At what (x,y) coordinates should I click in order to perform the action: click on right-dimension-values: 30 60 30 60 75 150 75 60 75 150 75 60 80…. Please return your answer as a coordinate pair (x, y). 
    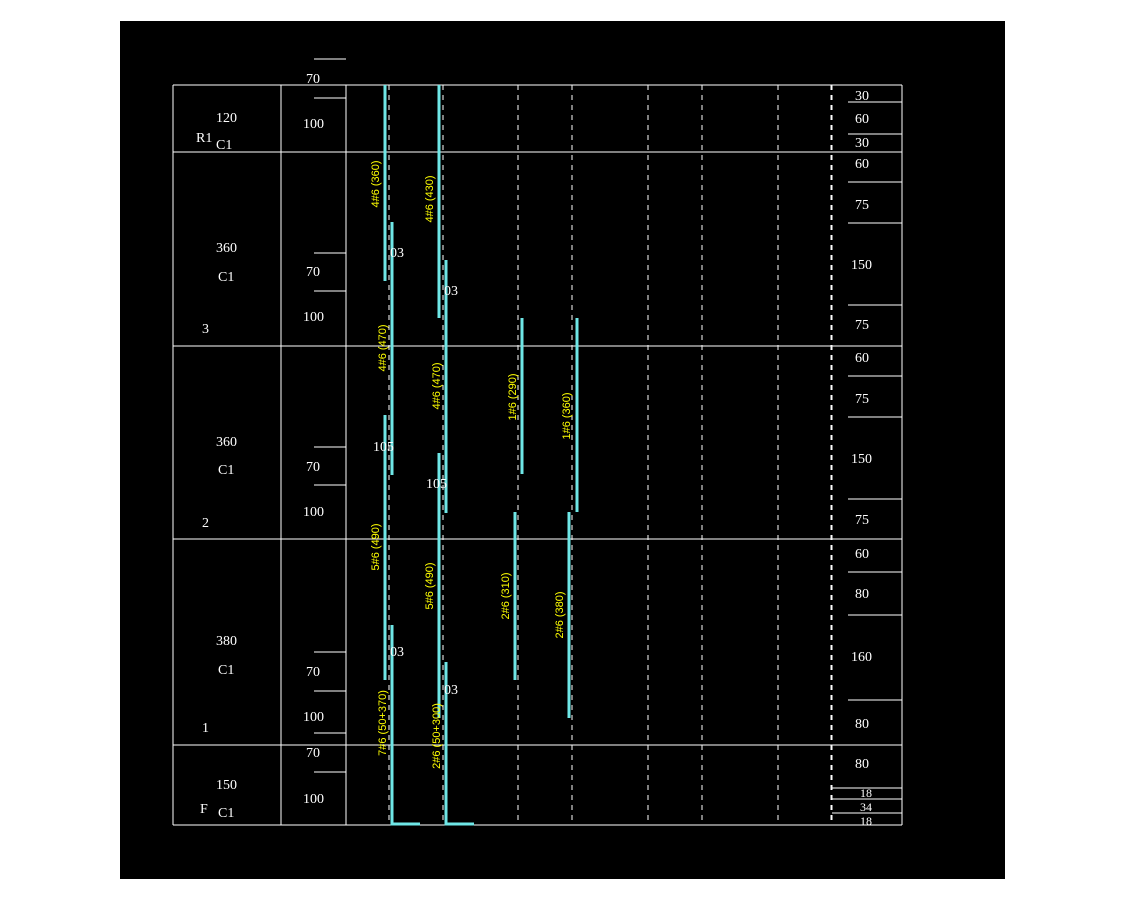
    Looking at the image, I should click on (861, 458).